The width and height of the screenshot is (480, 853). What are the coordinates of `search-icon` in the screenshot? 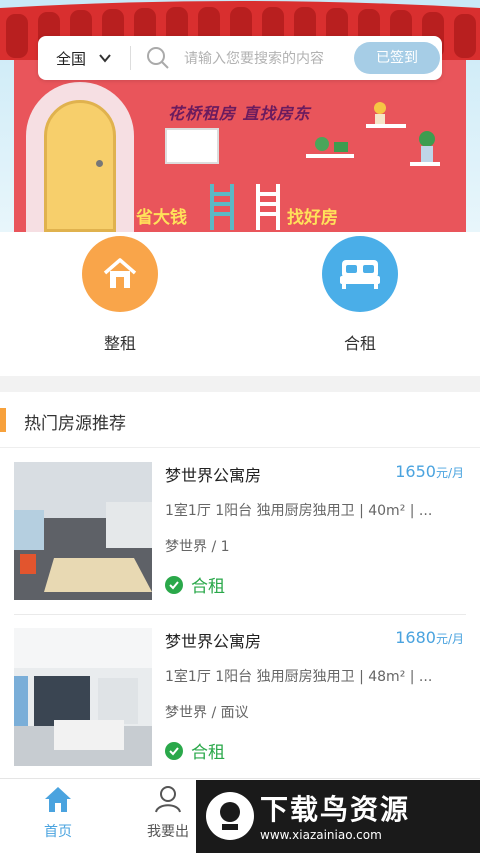 It's located at (158, 58).